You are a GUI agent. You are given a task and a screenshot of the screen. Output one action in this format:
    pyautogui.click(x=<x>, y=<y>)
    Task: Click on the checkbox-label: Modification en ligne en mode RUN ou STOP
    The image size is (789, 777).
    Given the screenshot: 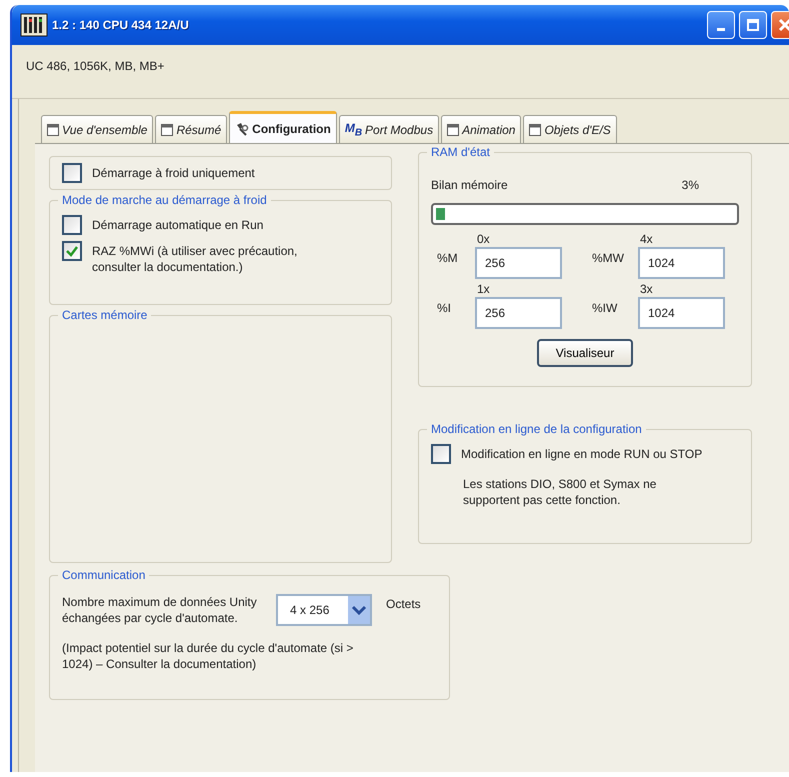 What is the action you would take?
    pyautogui.click(x=581, y=454)
    